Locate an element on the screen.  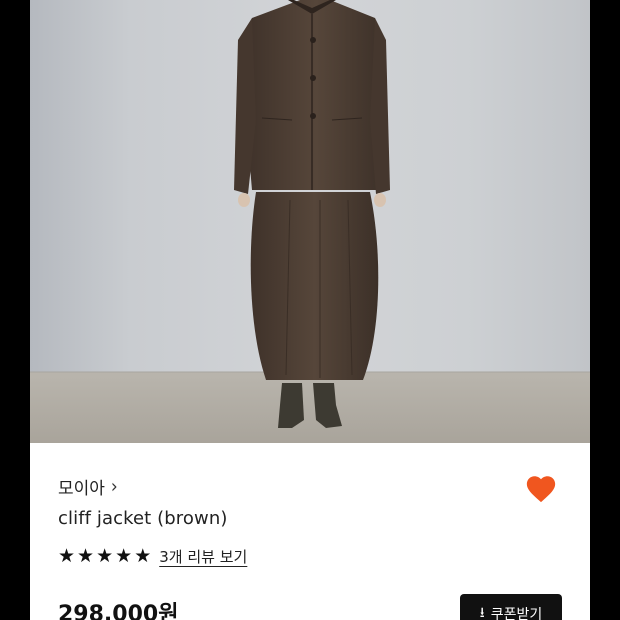
chevron-right-icon: › is located at coordinates (114, 486).